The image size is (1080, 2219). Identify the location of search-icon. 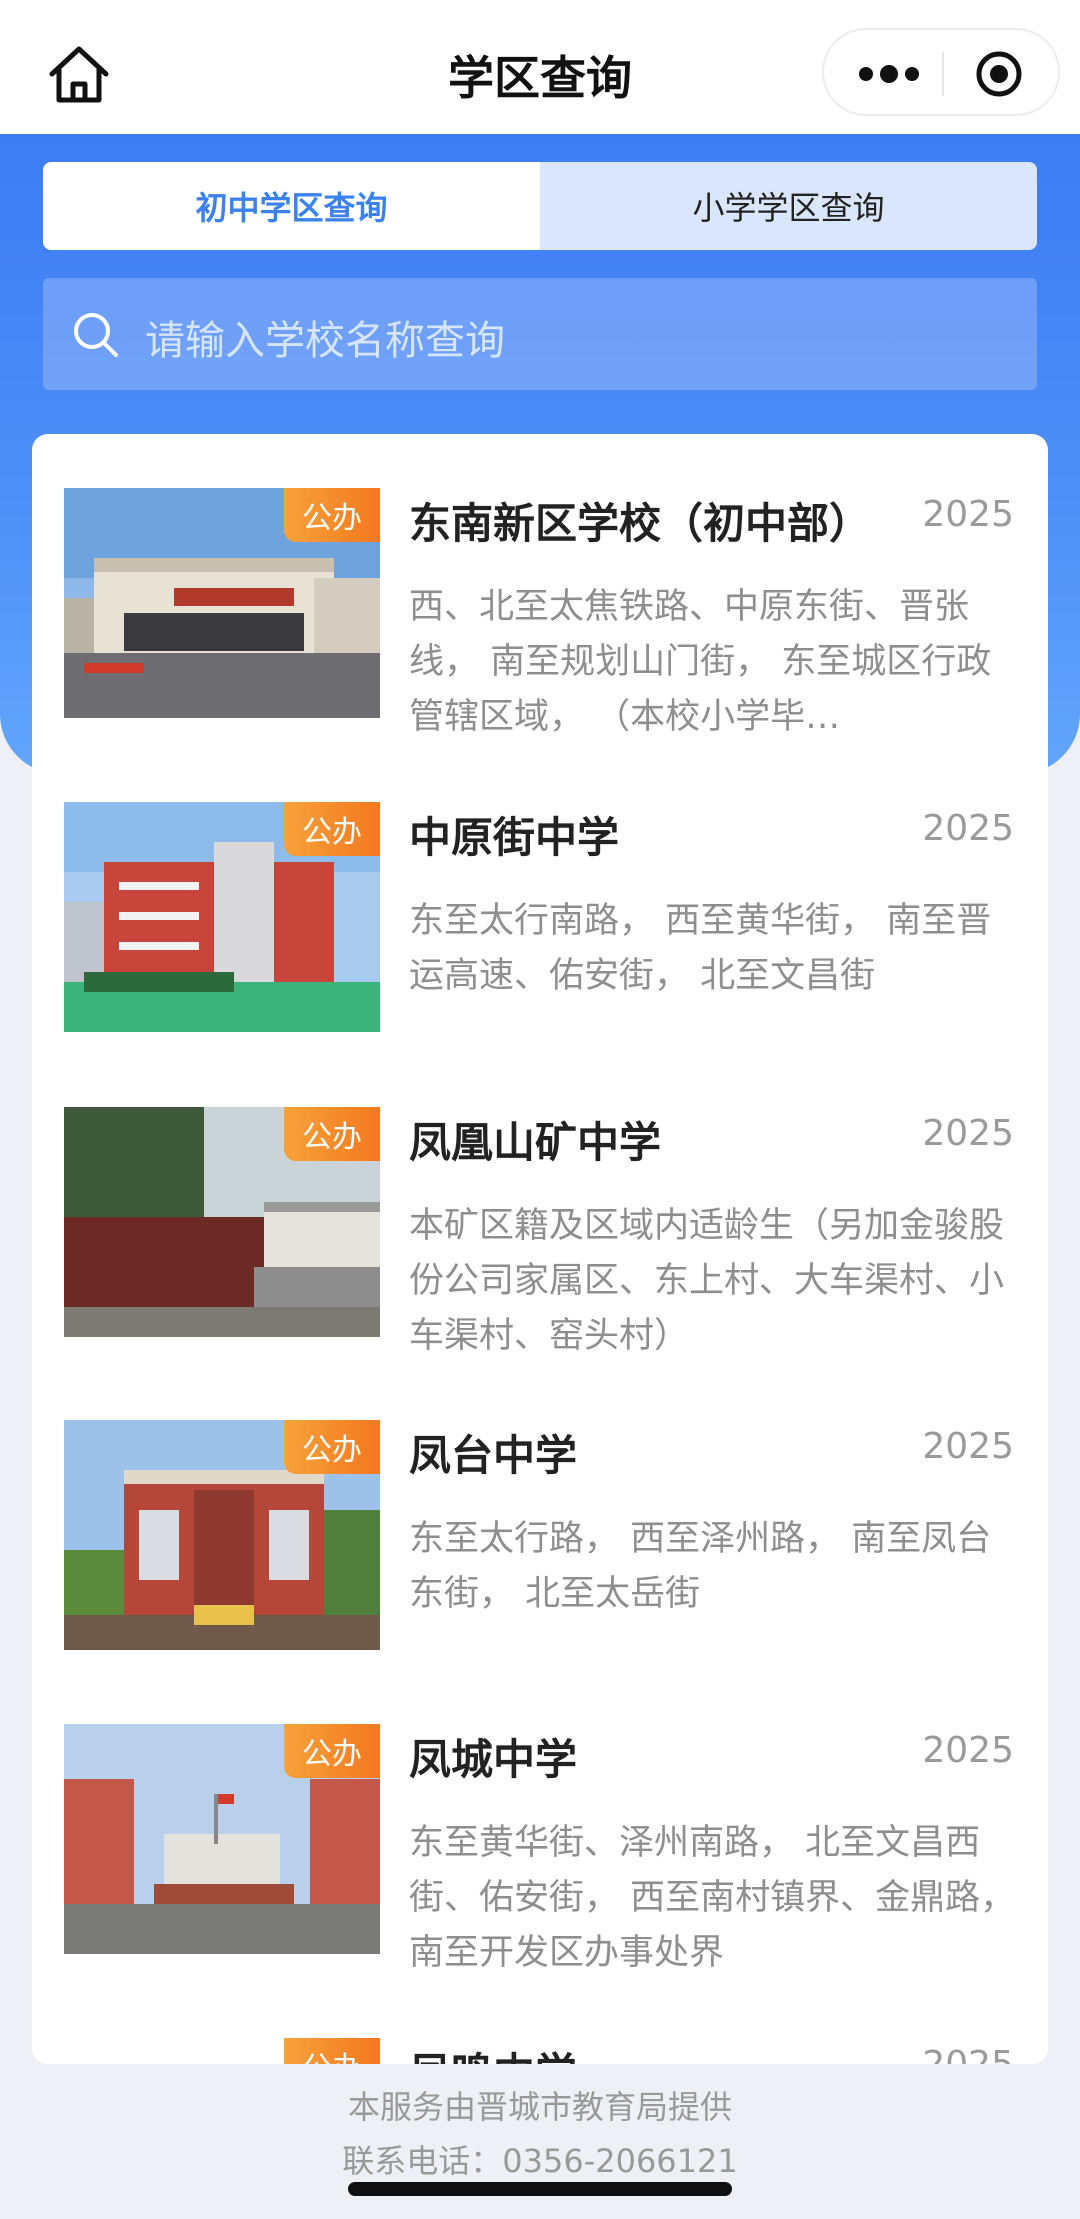
(96, 335).